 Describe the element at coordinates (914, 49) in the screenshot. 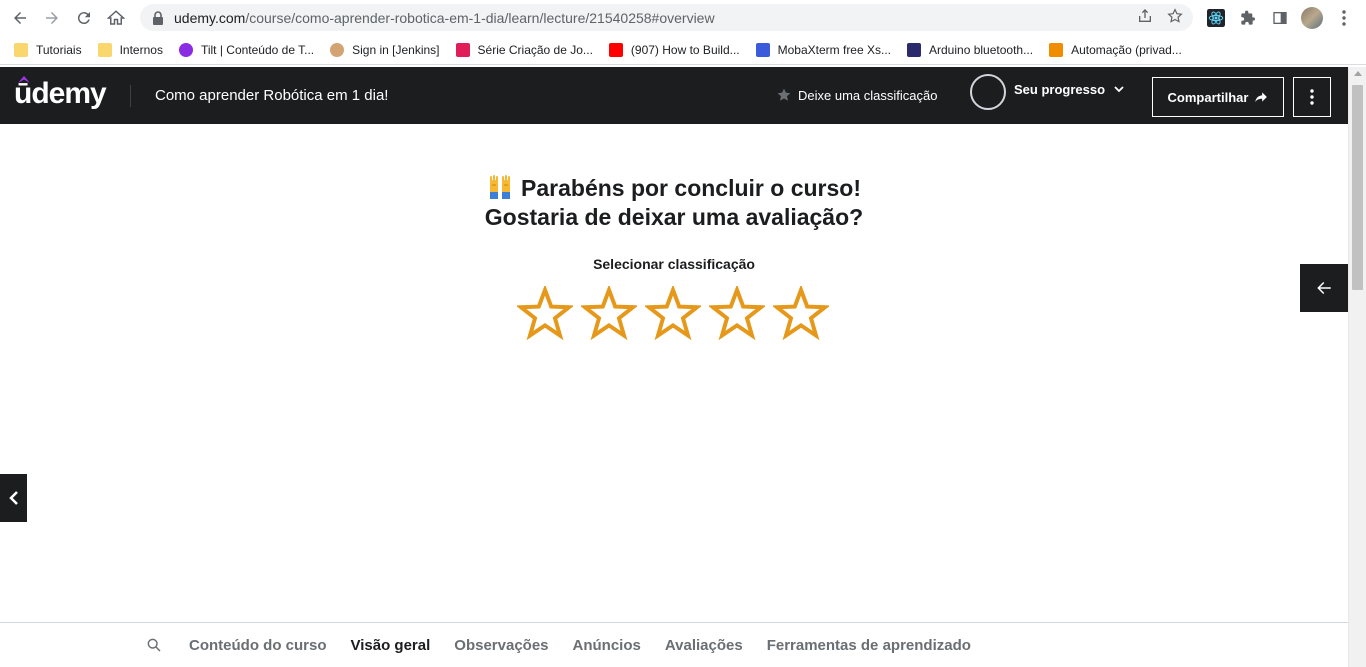

I see `arduino-icon` at that location.